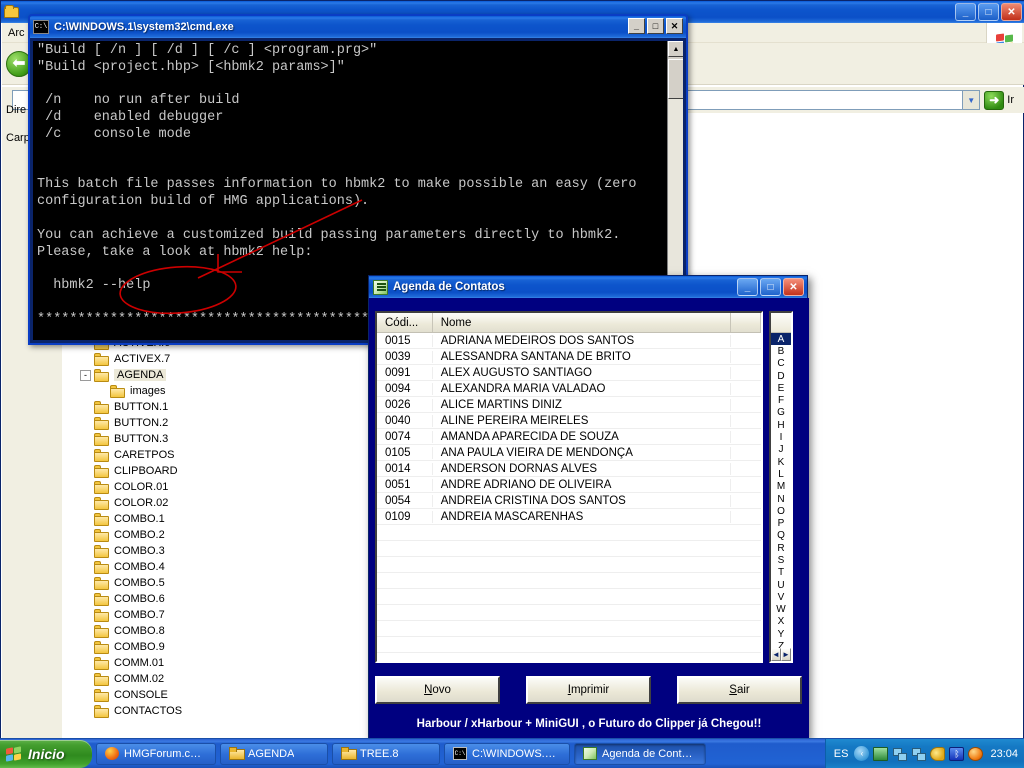  Describe the element at coordinates (781, 499) in the screenshot. I see `alphabet-item-n: N` at that location.